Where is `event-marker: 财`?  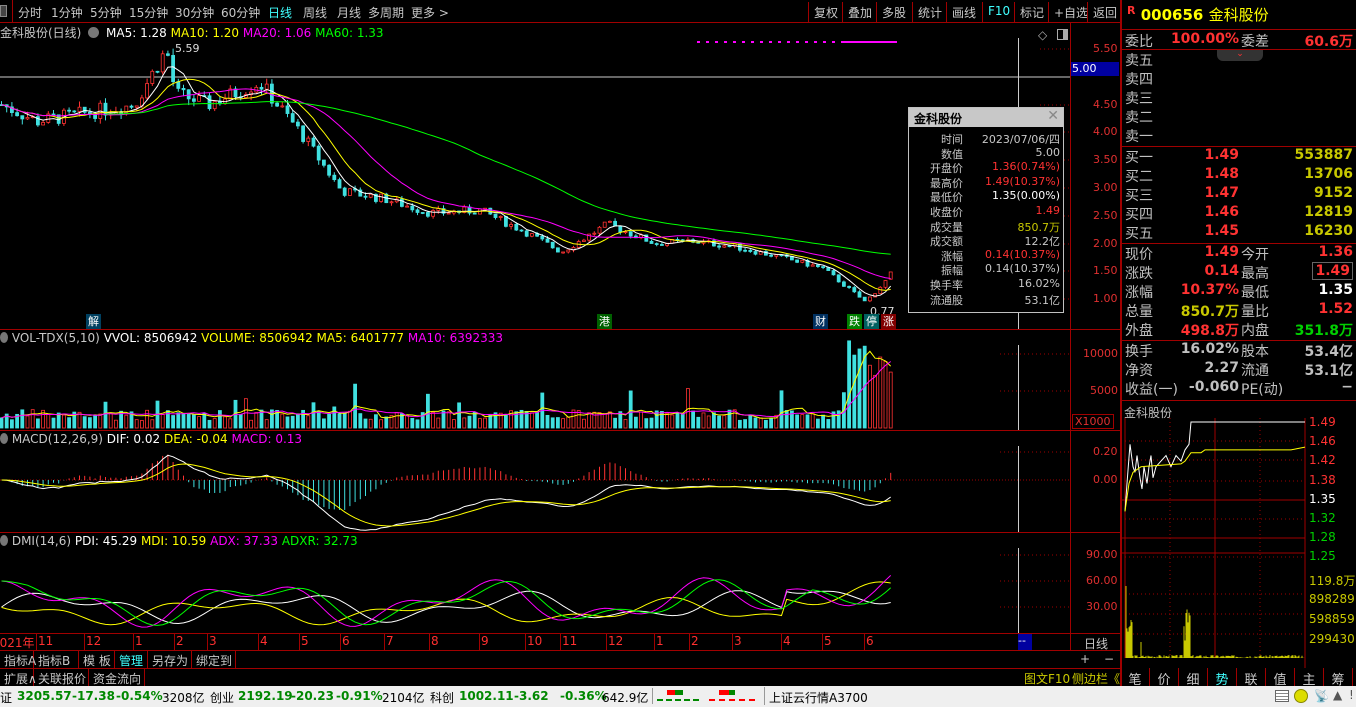 event-marker: 财 is located at coordinates (820, 321).